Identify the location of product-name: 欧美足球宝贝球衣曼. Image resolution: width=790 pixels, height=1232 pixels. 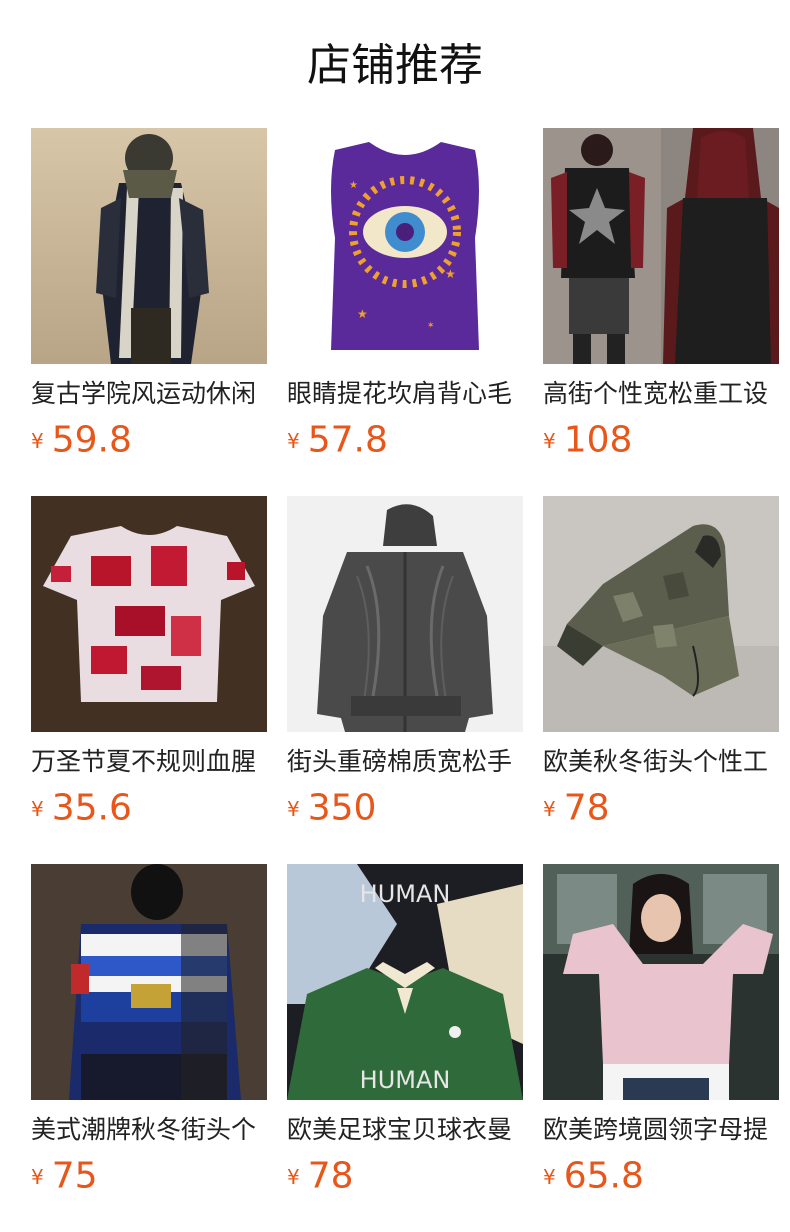
(405, 1130).